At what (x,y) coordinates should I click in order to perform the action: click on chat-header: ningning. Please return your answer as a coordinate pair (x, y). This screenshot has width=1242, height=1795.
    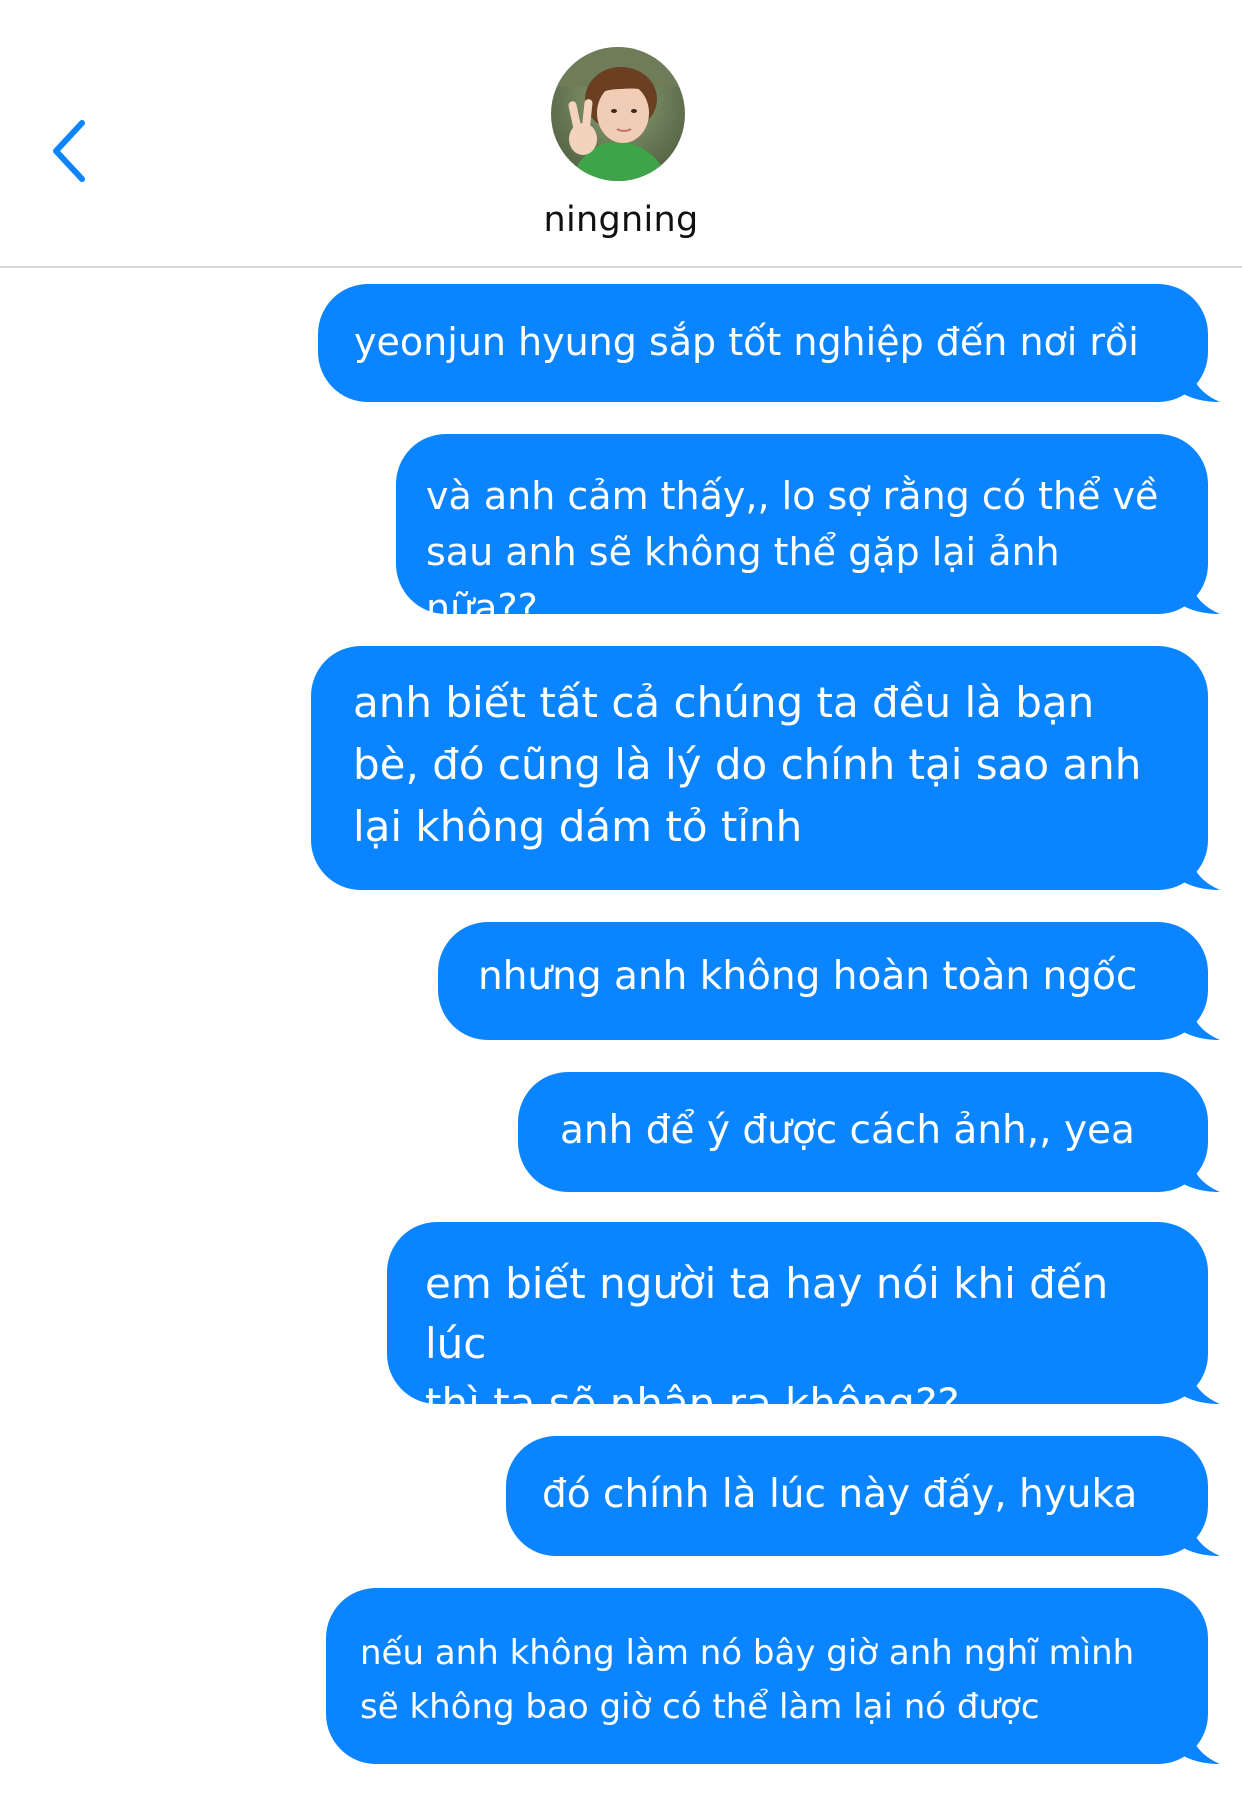
    Looking at the image, I should click on (621, 134).